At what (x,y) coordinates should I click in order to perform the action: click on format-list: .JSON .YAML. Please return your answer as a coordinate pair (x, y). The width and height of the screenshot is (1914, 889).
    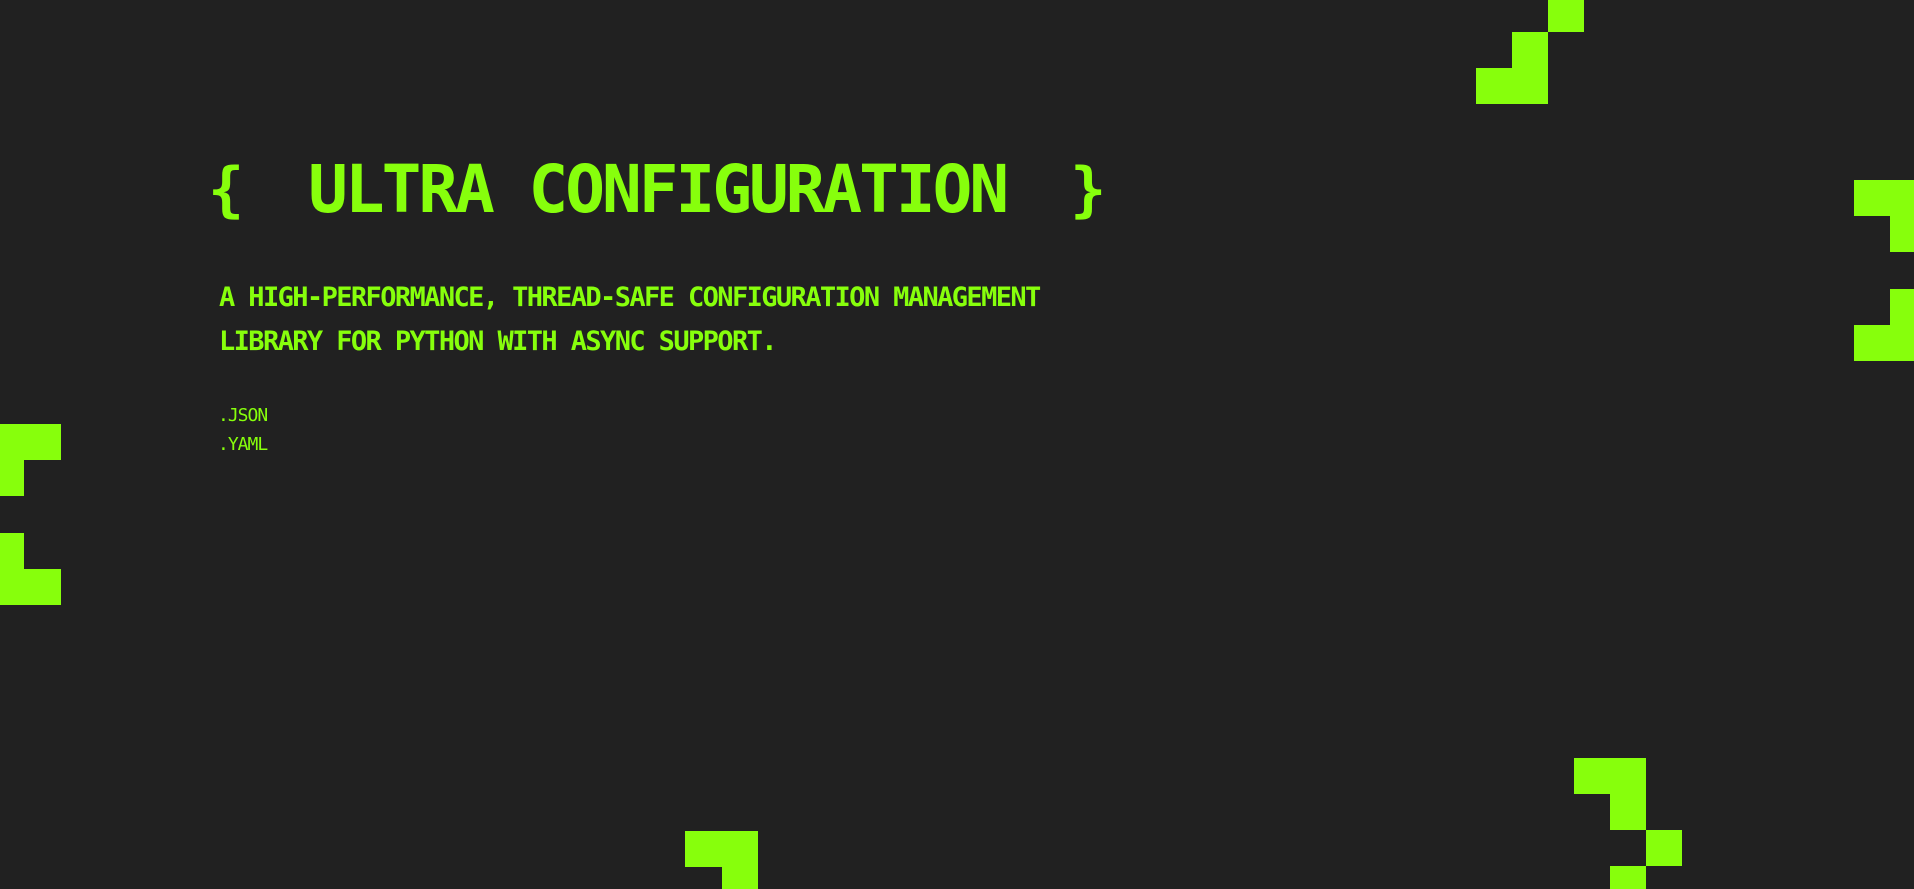
    Looking at the image, I should click on (243, 430).